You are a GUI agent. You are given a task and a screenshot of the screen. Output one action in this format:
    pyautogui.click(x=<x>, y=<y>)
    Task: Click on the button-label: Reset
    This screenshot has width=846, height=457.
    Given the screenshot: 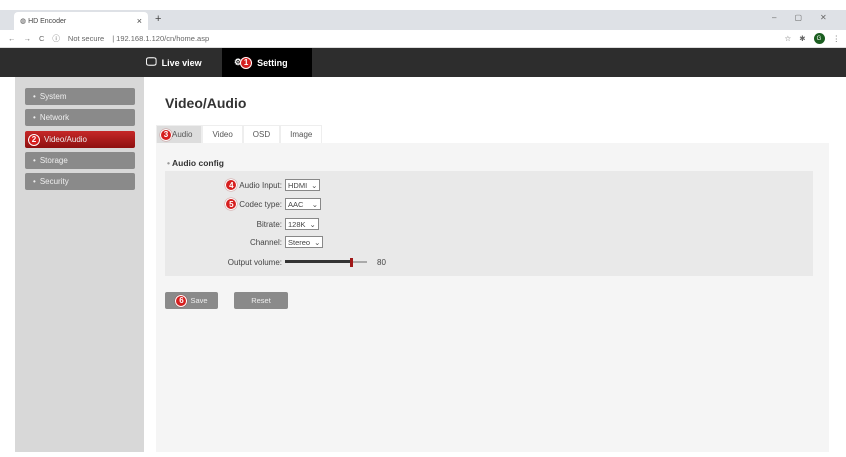 What is the action you would take?
    pyautogui.click(x=261, y=300)
    